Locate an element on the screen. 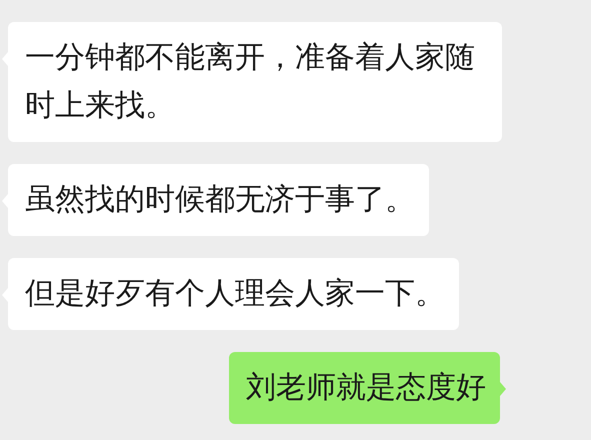 This screenshot has height=440, width=591. bubble-tail-icon is located at coordinates (503, 389).